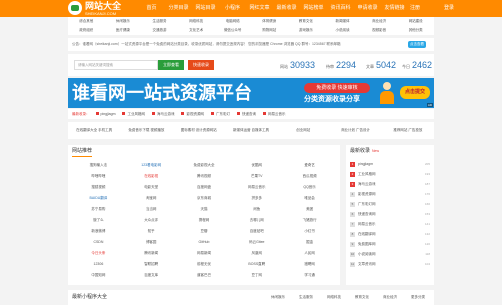  What do you see at coordinates (204, 231) in the screenshot?
I see `site-link: 豆瓣` at bounding box center [204, 231].